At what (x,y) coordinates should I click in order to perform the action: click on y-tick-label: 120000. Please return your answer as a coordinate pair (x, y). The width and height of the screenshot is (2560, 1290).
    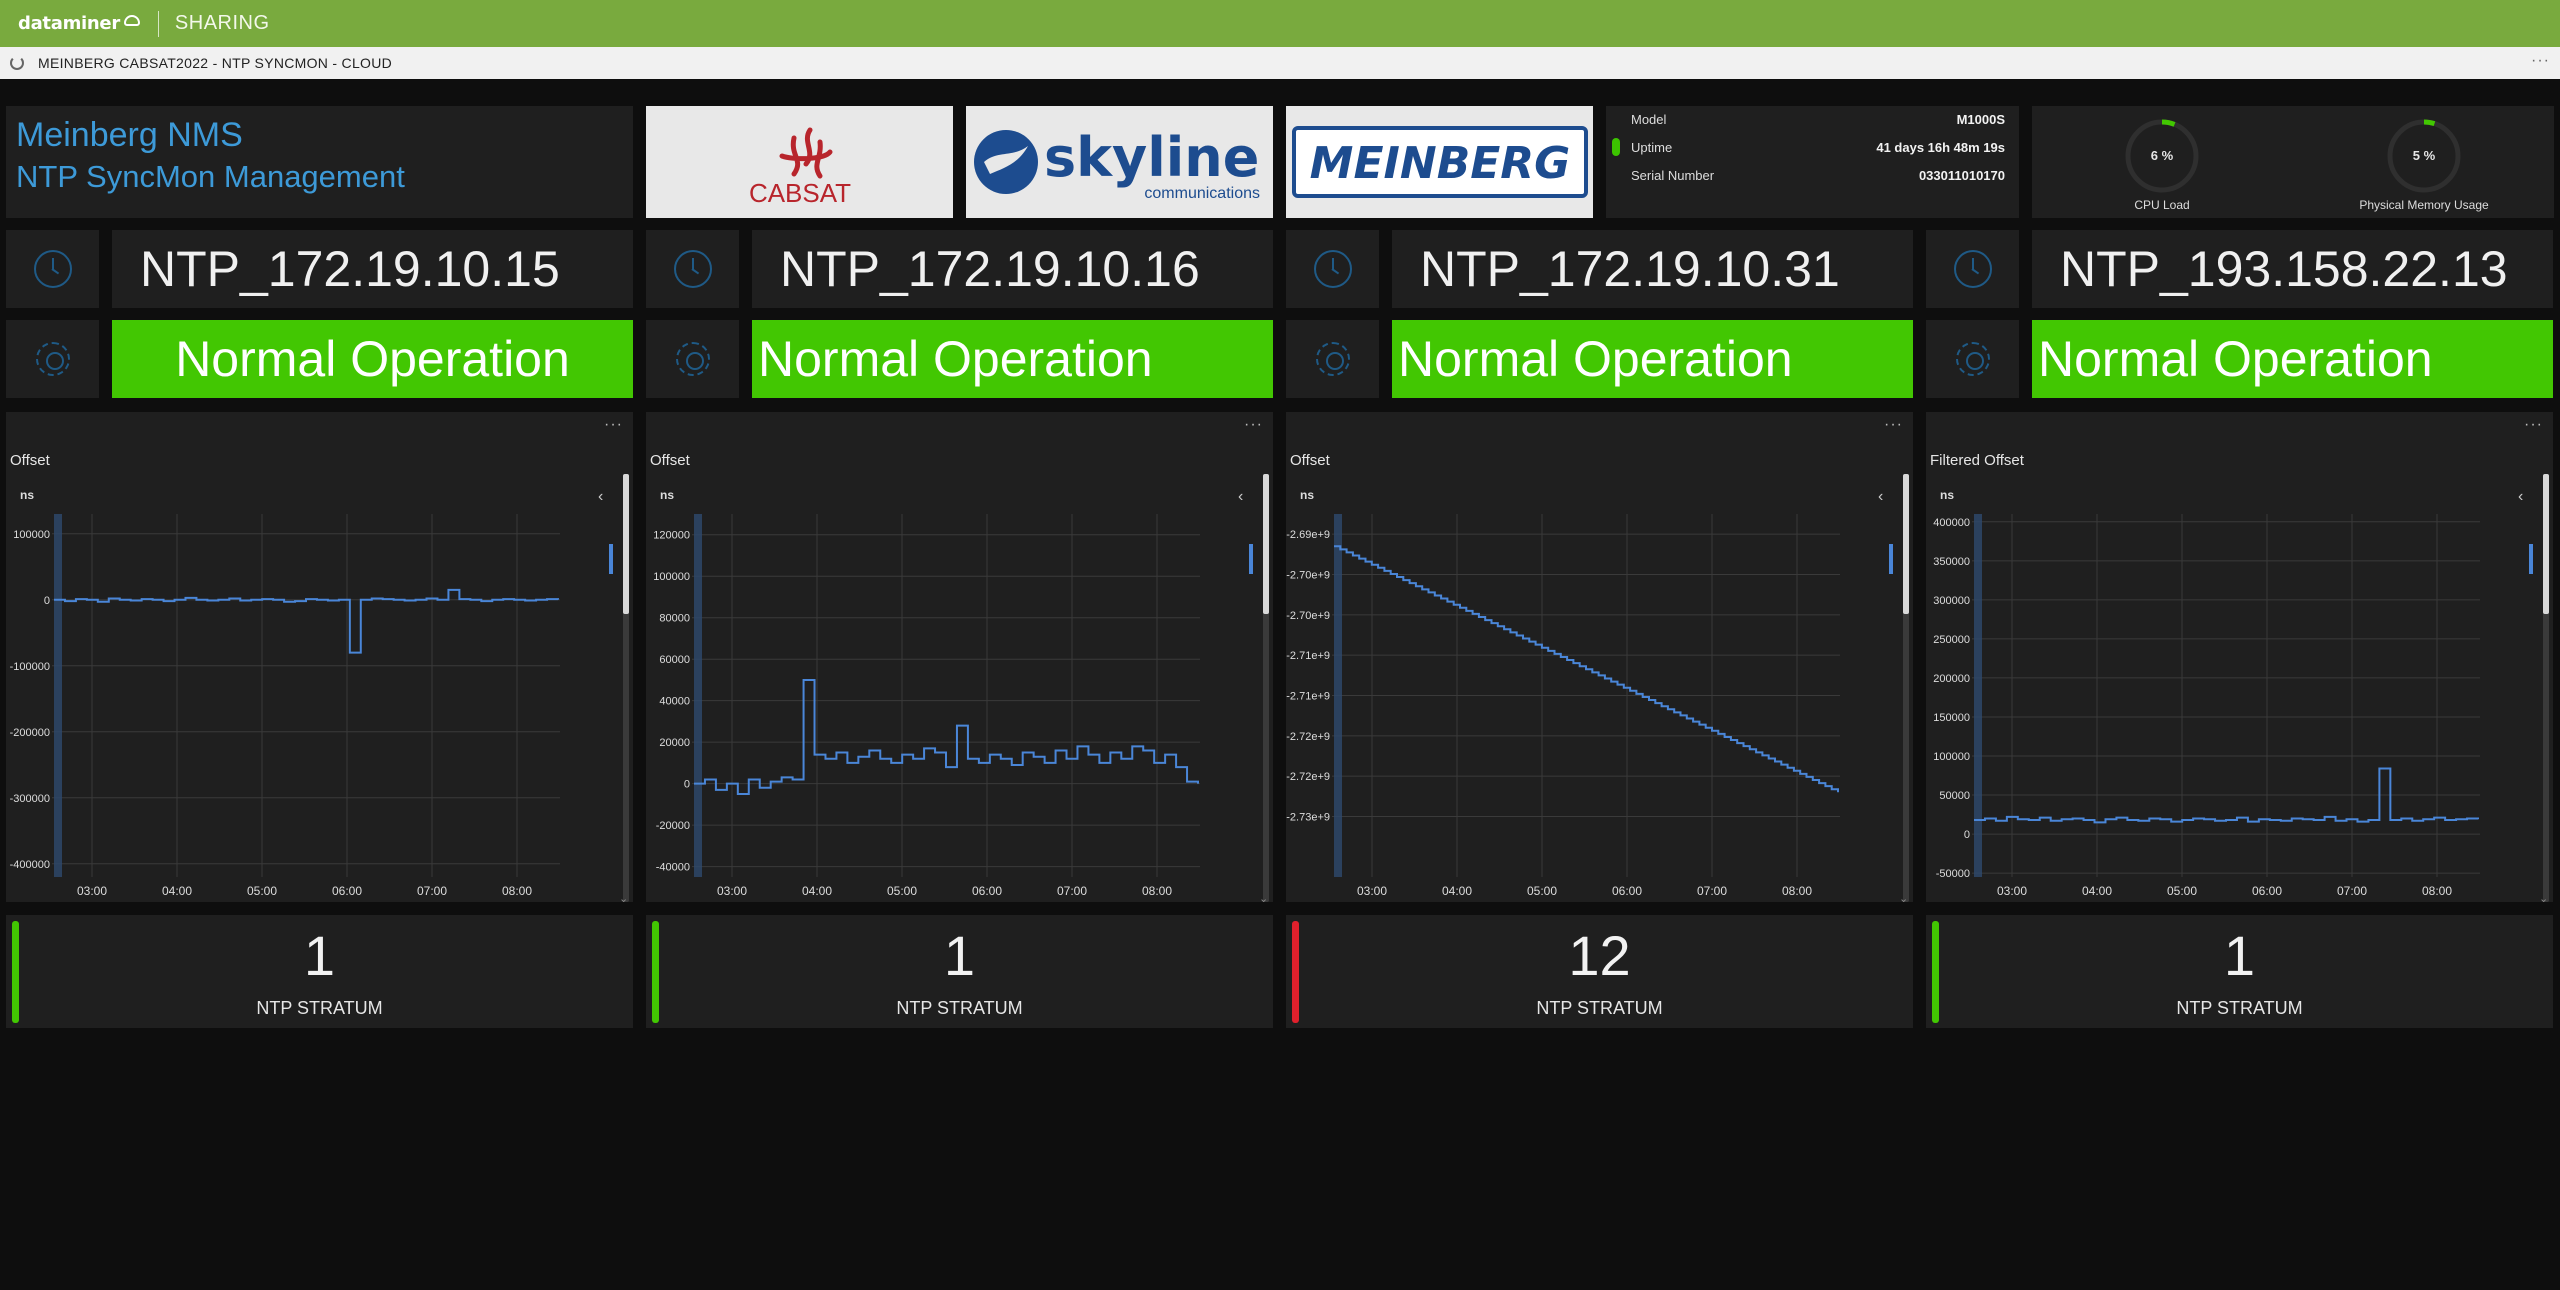
    Looking at the image, I should click on (671, 536).